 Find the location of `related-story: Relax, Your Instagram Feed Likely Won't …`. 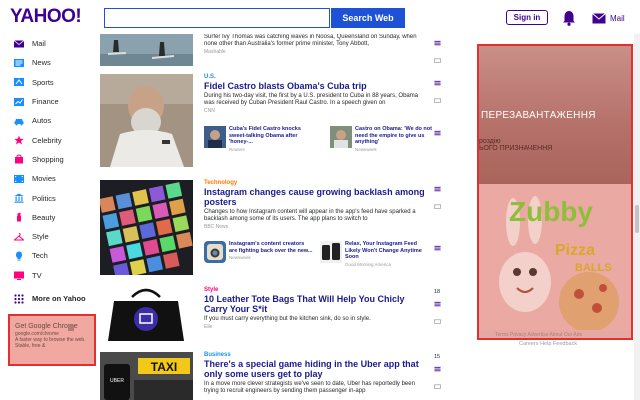

related-story: Relax, Your Instagram Feed Likely Won't … is located at coordinates (375, 254).